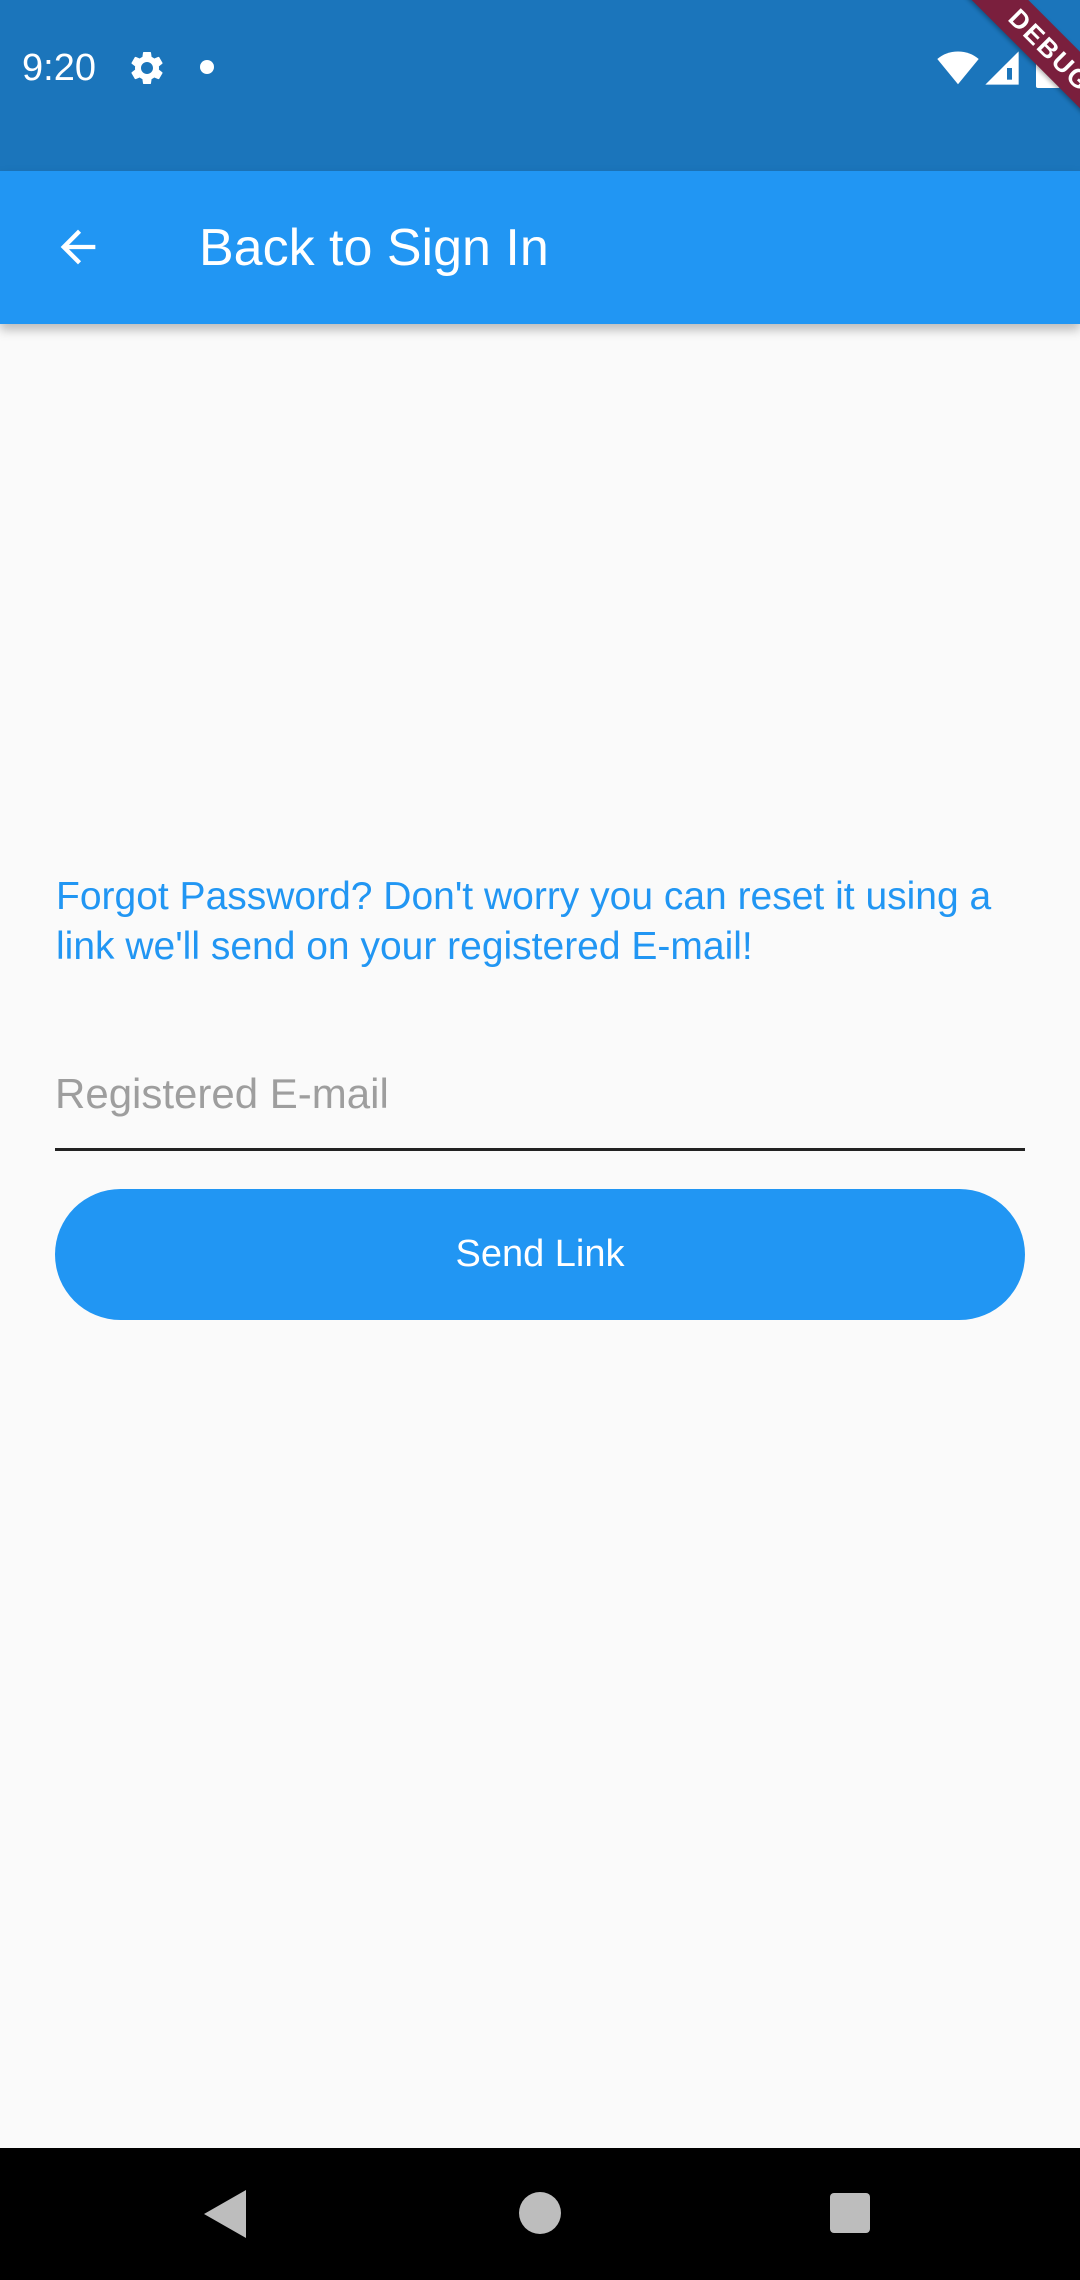  What do you see at coordinates (147, 68) in the screenshot?
I see `gear-icon` at bounding box center [147, 68].